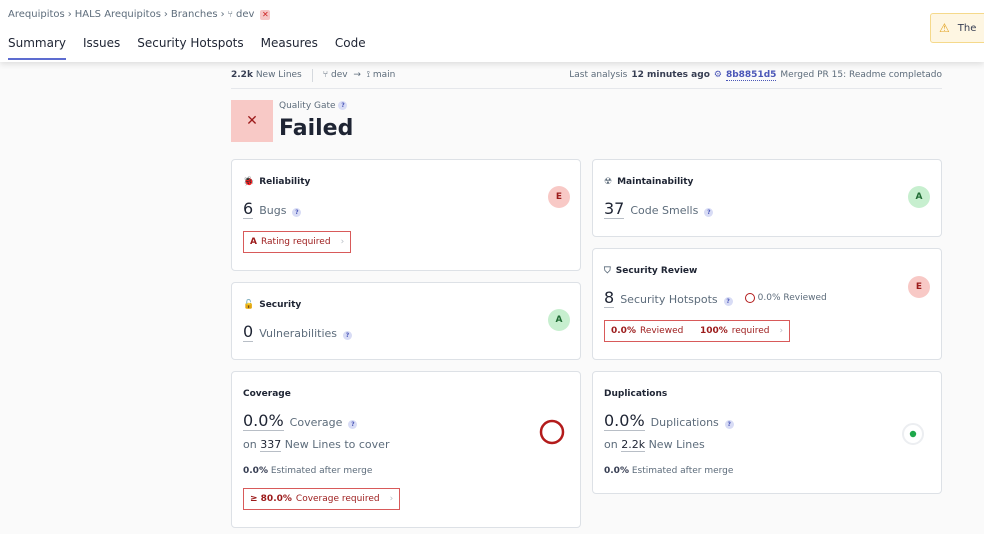 The image size is (984, 534). What do you see at coordinates (190, 48) in the screenshot?
I see `tab-security-hotspots: Security Hotspots` at bounding box center [190, 48].